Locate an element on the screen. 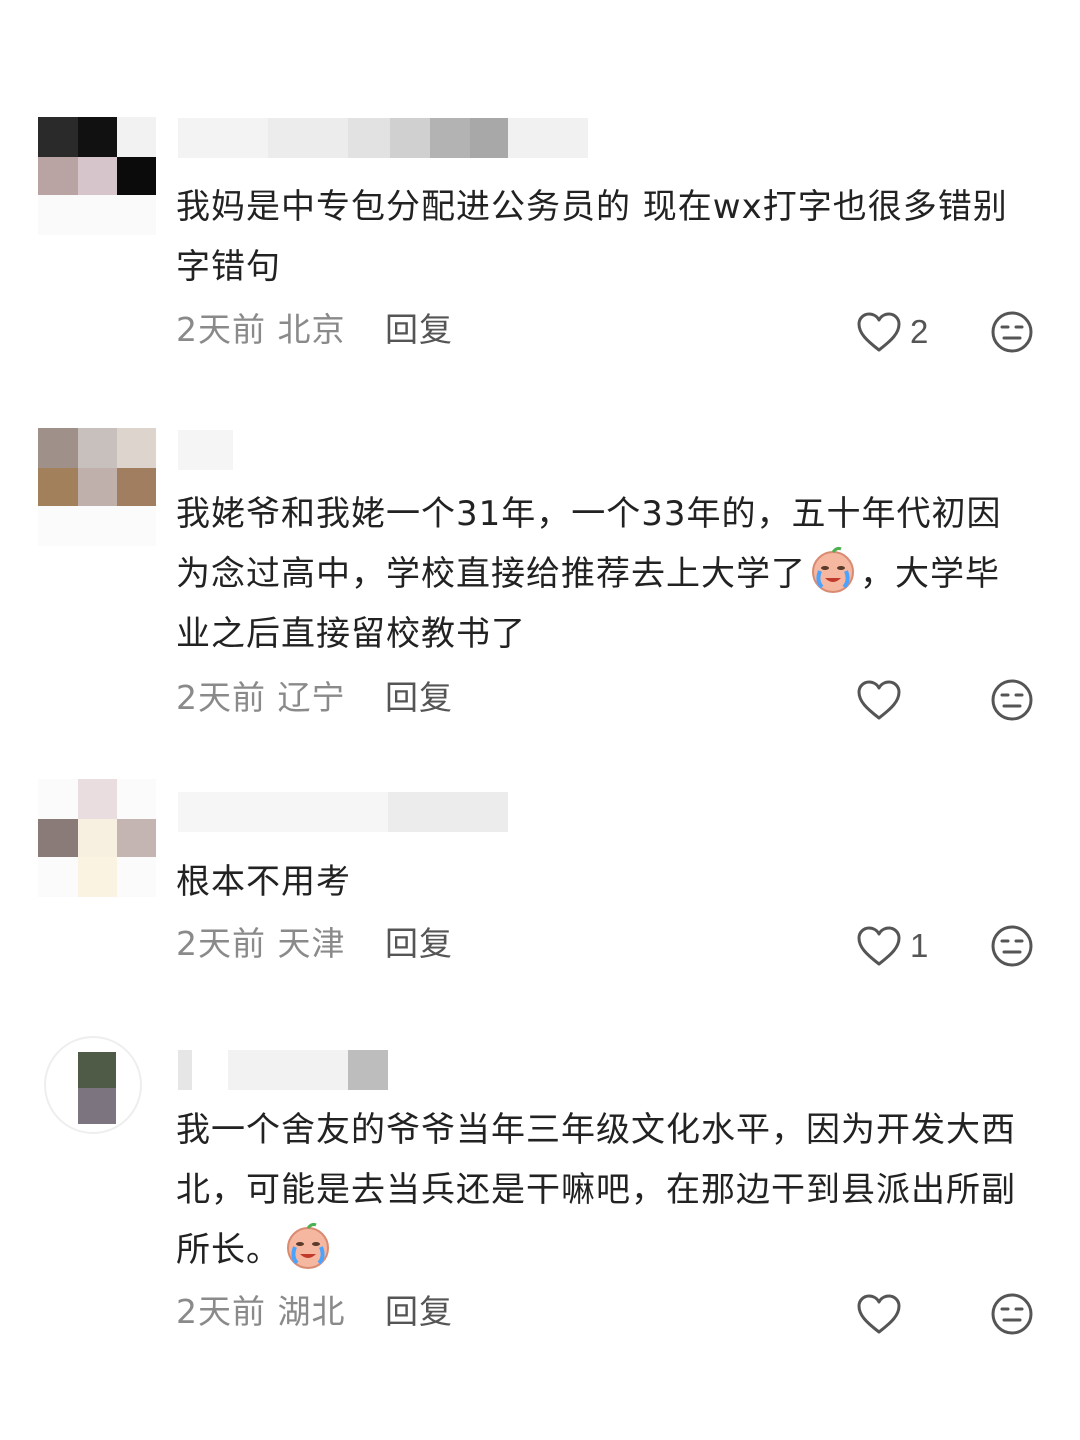 The width and height of the screenshot is (1080, 1440). like-count: 1 is located at coordinates (919, 945).